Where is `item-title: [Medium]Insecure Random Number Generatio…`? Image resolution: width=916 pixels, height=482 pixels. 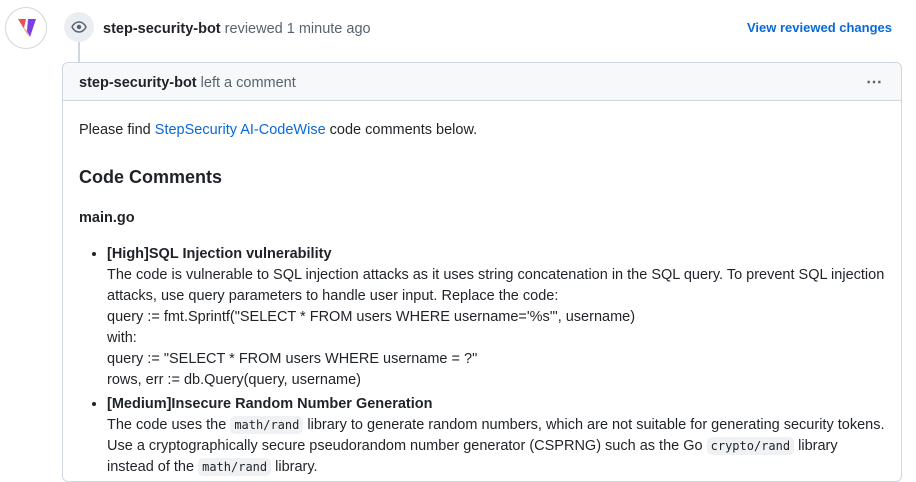 item-title: [Medium]Insecure Random Number Generatio… is located at coordinates (270, 404).